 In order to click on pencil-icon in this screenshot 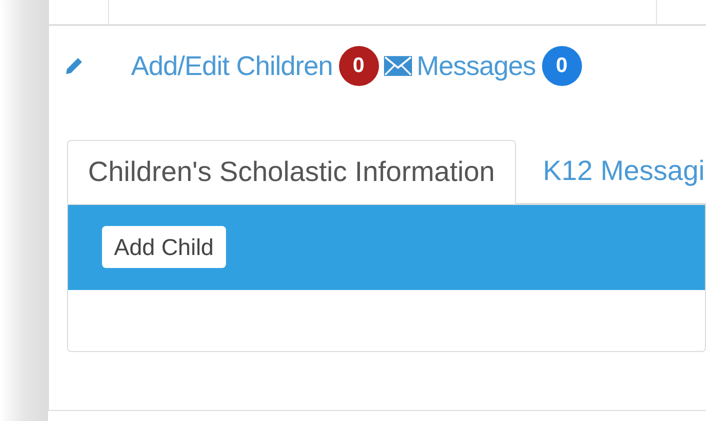, I will do `click(74, 66)`.